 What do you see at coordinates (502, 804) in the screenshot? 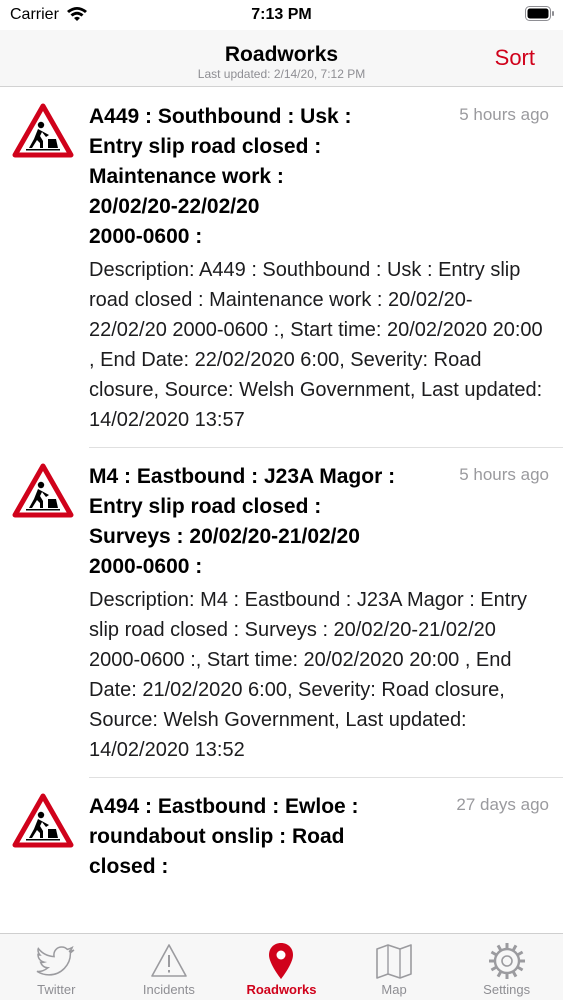
I see `time-ago-label: 27 days ago` at bounding box center [502, 804].